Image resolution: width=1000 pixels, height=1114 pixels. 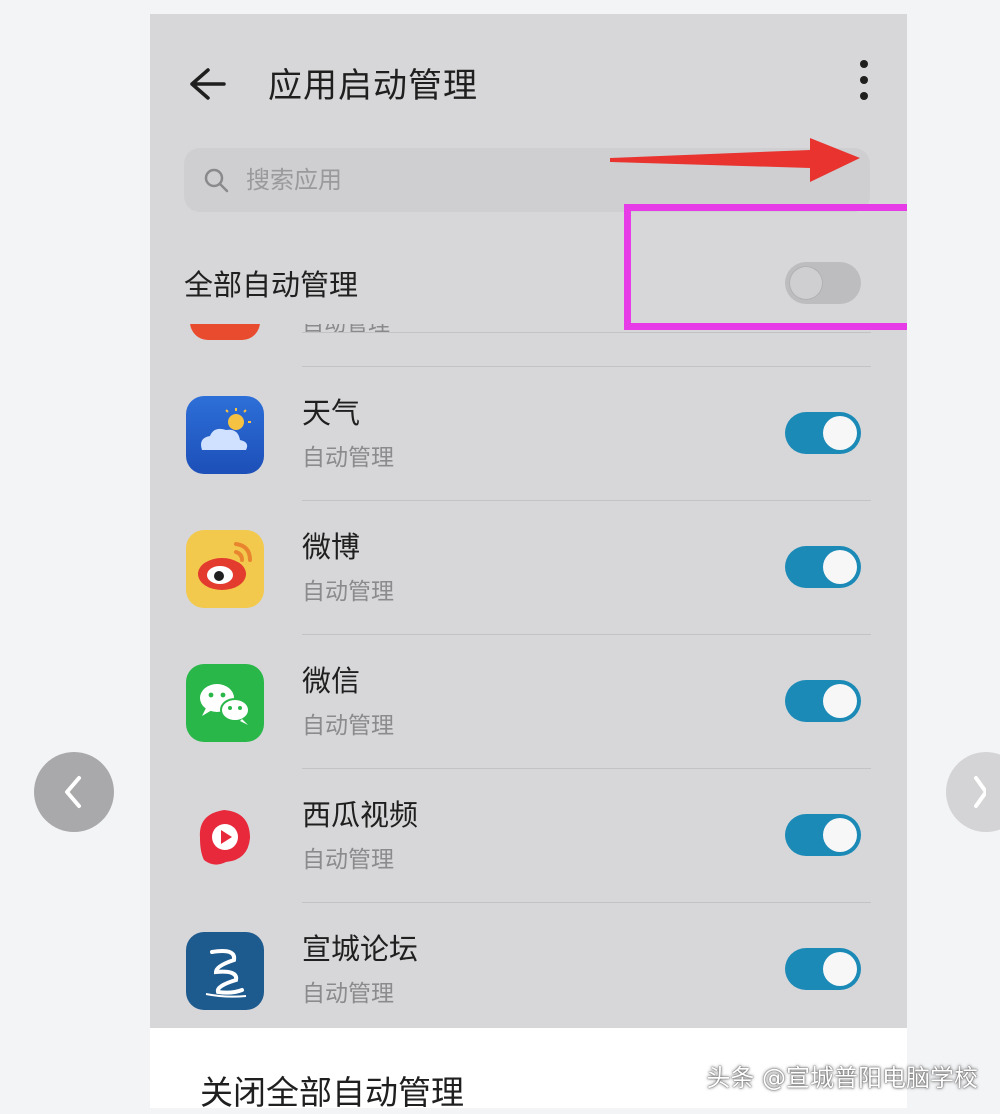 I want to click on more-options-icon, so click(x=864, y=80).